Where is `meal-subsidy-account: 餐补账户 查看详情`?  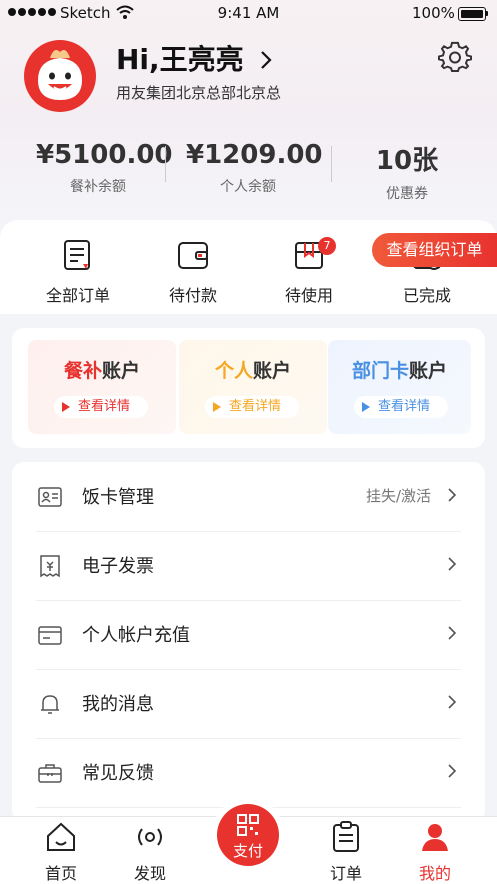
meal-subsidy-account: 餐补账户 查看详情 is located at coordinates (102, 387).